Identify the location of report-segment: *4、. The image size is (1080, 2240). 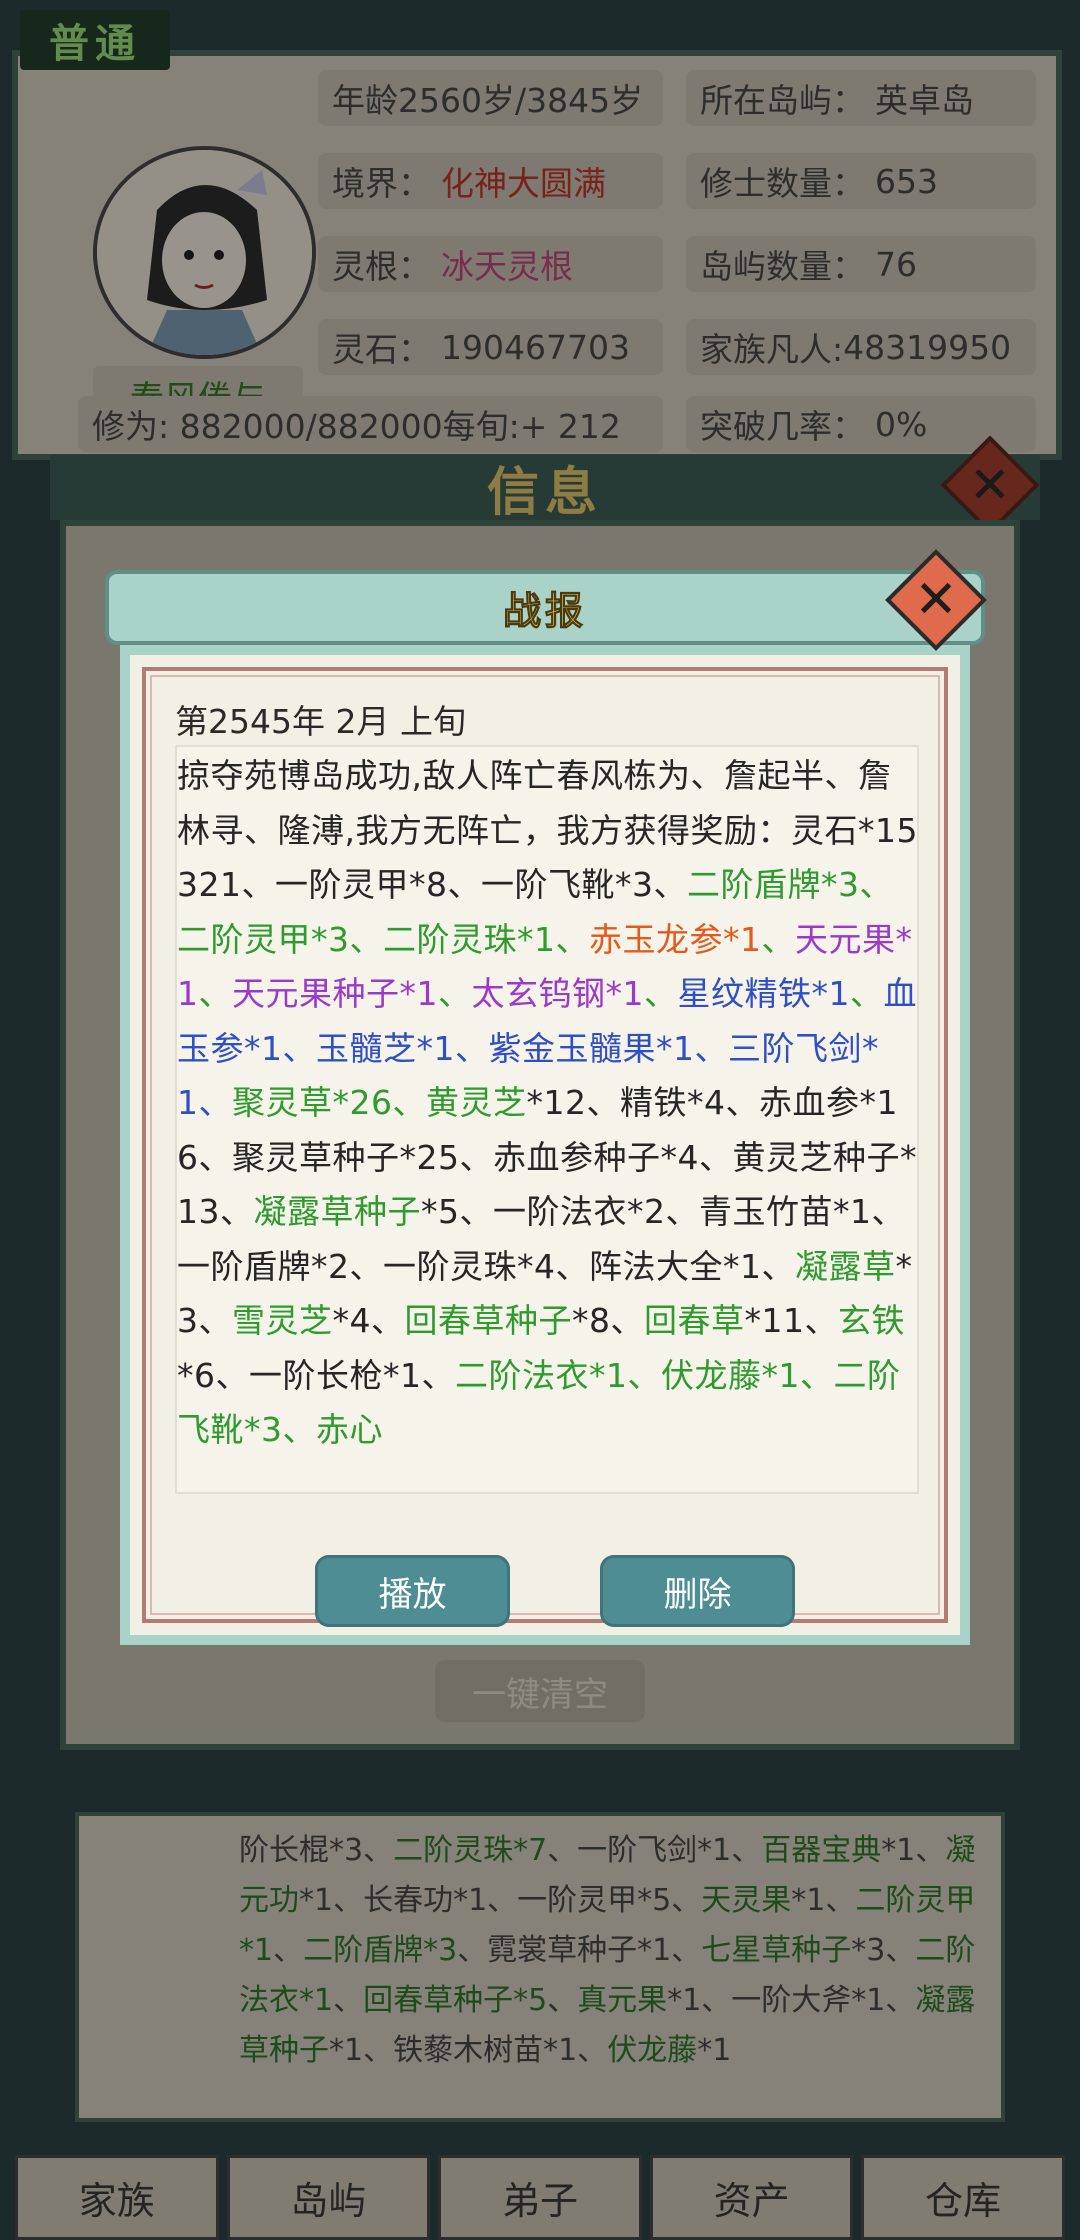
(368, 1320).